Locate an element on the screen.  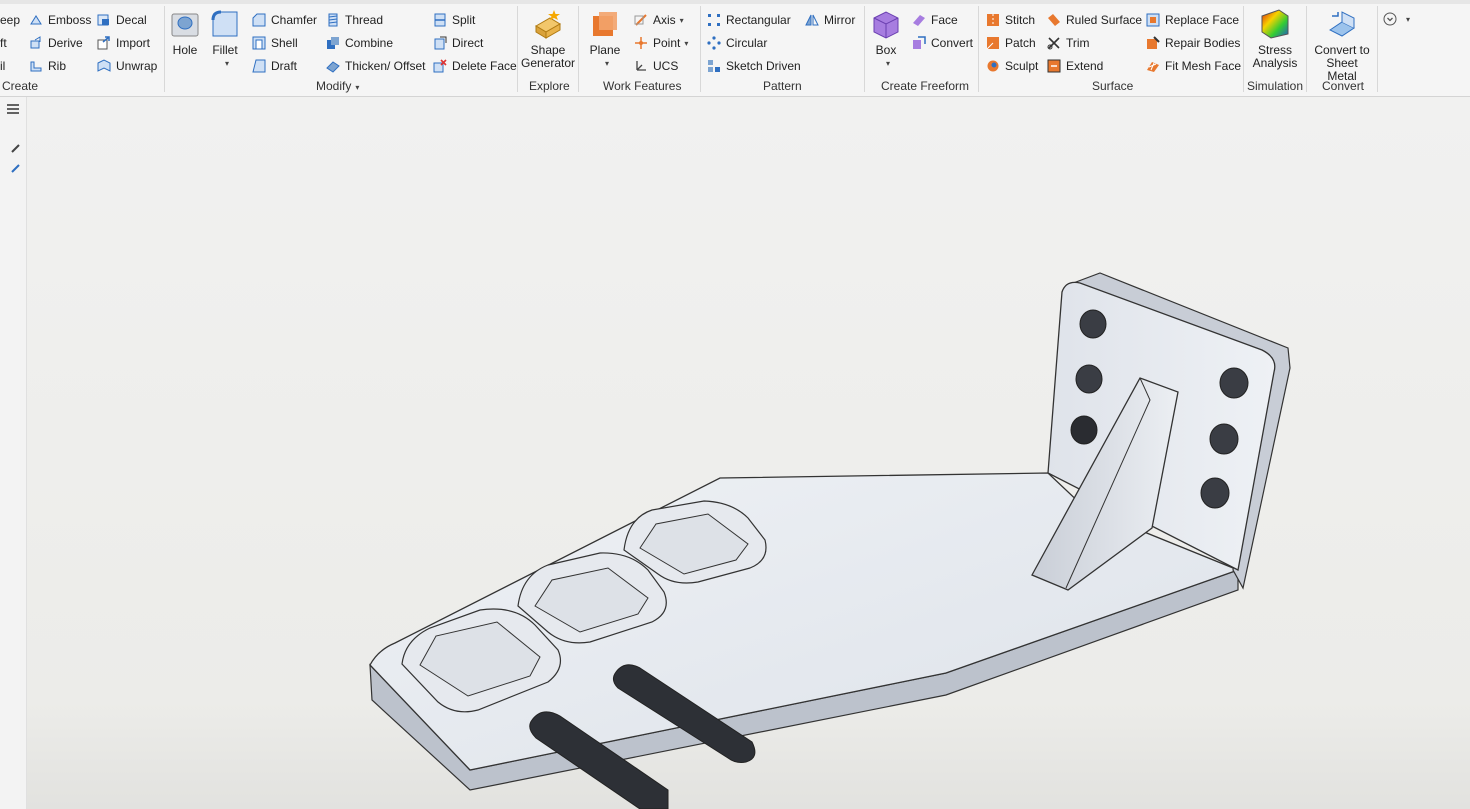
delete-face-icon is located at coordinates (440, 66).